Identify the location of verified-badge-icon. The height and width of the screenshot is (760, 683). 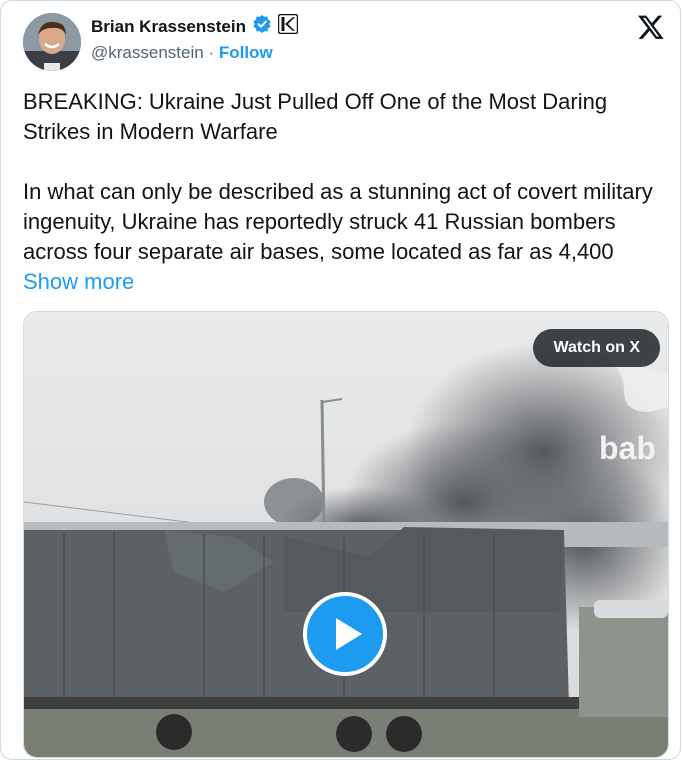
(262, 26).